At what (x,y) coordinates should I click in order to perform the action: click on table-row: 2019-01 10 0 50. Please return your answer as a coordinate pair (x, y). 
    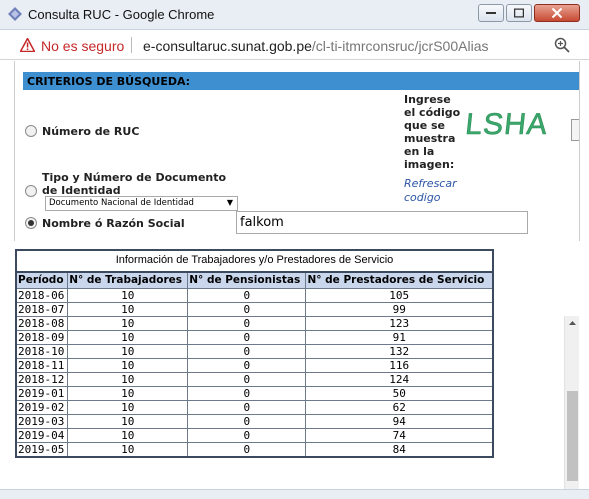
    Looking at the image, I should click on (254, 393).